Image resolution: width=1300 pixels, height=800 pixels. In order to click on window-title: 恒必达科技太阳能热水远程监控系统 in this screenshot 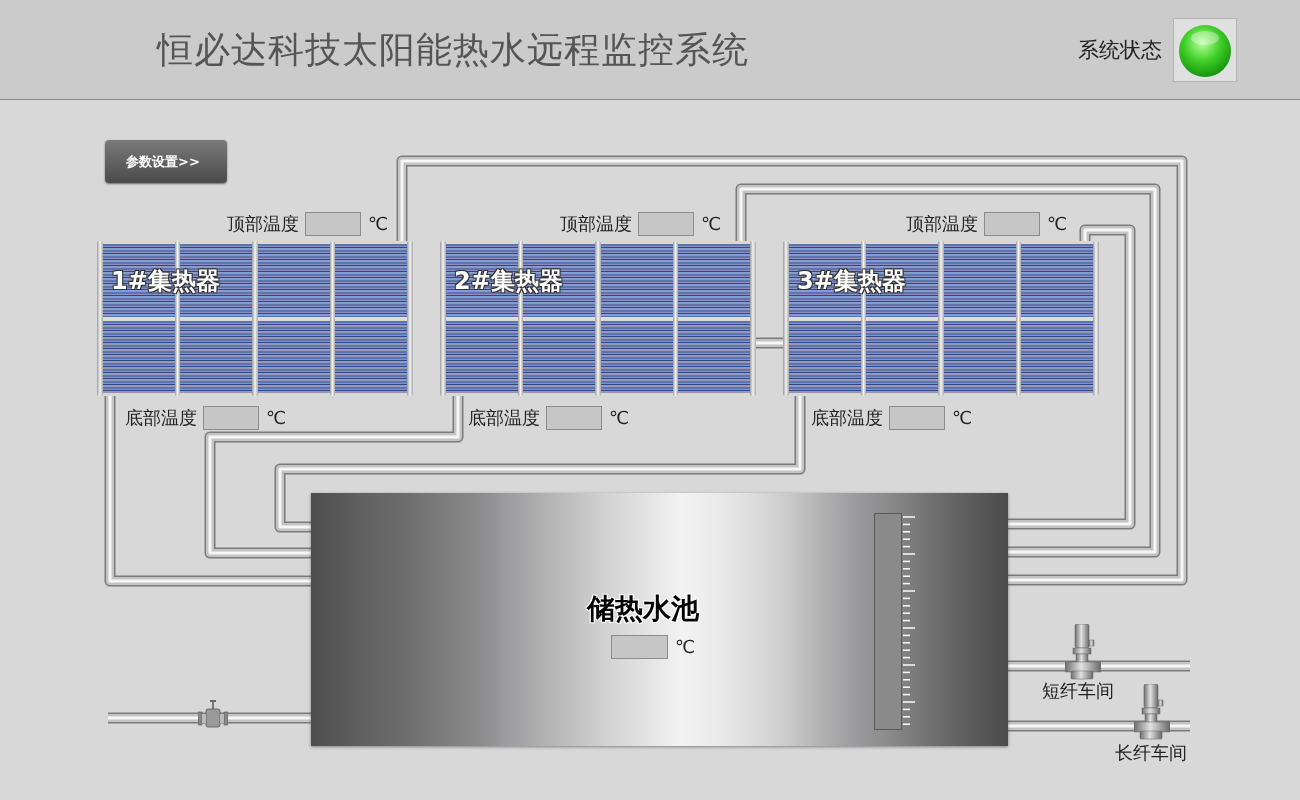, I will do `click(453, 49)`.